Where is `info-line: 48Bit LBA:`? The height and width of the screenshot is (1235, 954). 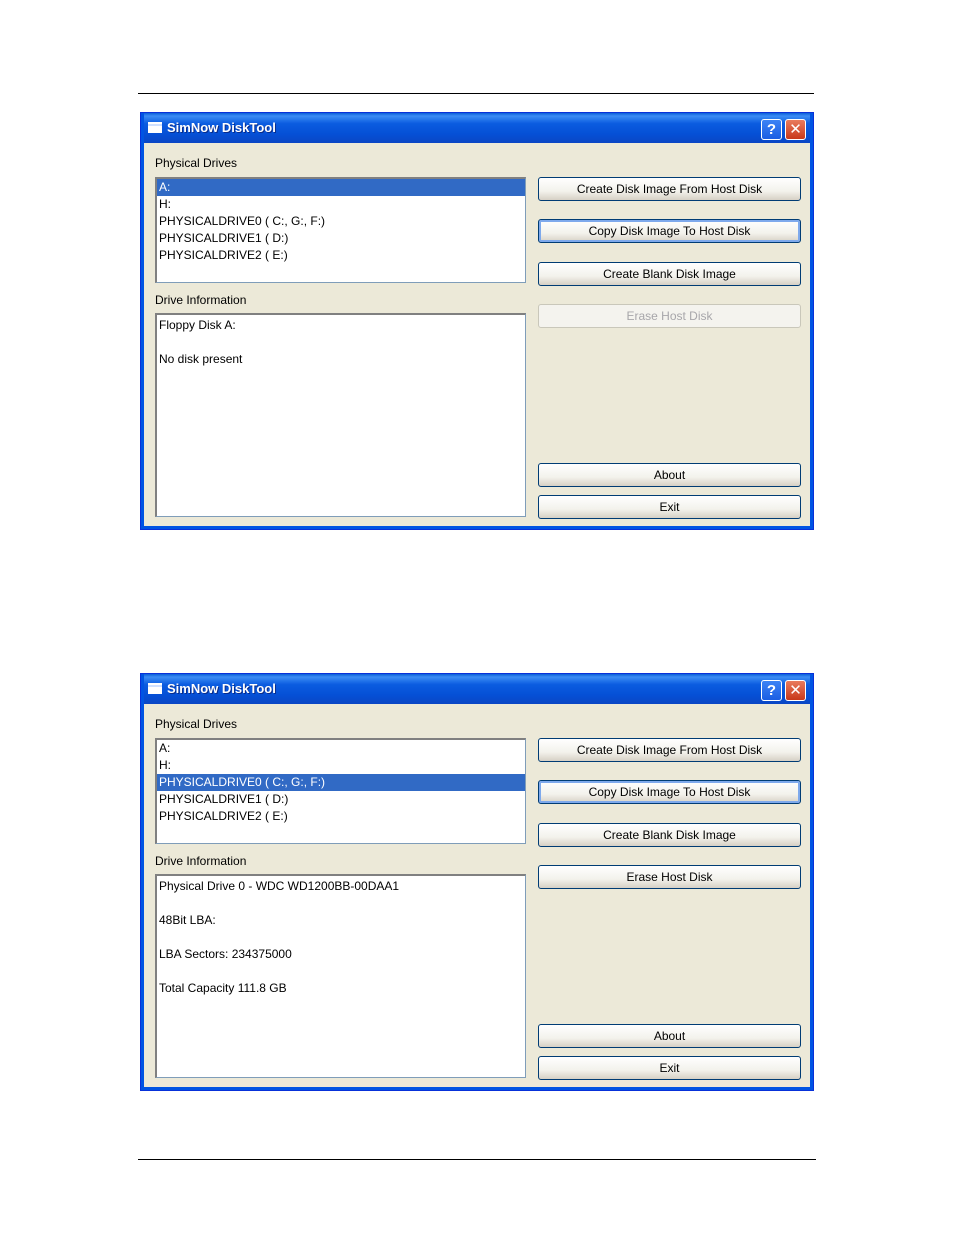
info-line: 48Bit LBA: is located at coordinates (187, 920).